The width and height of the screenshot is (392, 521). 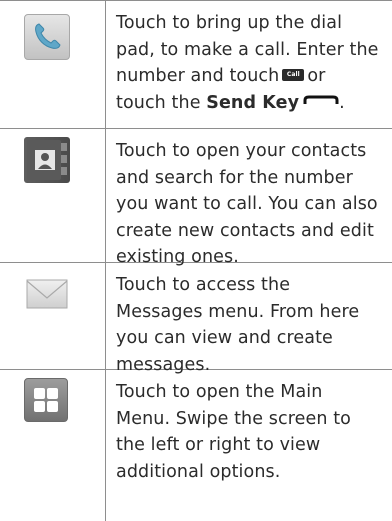 What do you see at coordinates (47, 294) in the screenshot?
I see `envelope-icon` at bounding box center [47, 294].